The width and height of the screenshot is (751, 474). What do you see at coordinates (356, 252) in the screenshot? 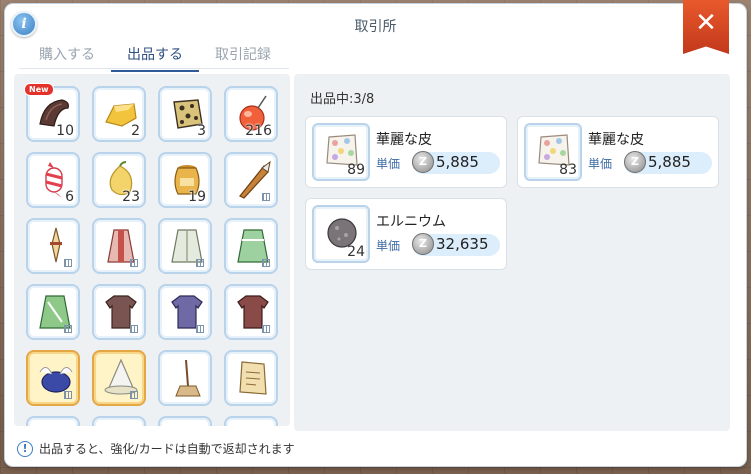
I see `item-quantity: 24` at bounding box center [356, 252].